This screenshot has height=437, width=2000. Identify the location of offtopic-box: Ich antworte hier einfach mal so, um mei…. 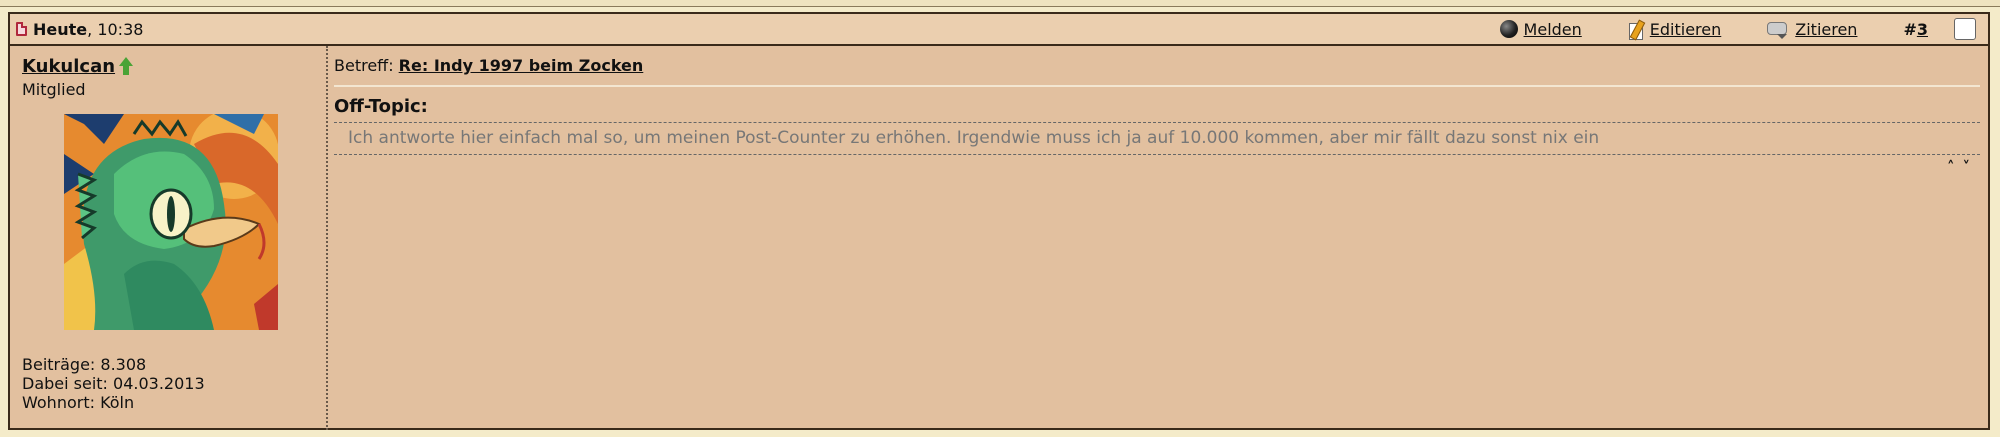
(1157, 138).